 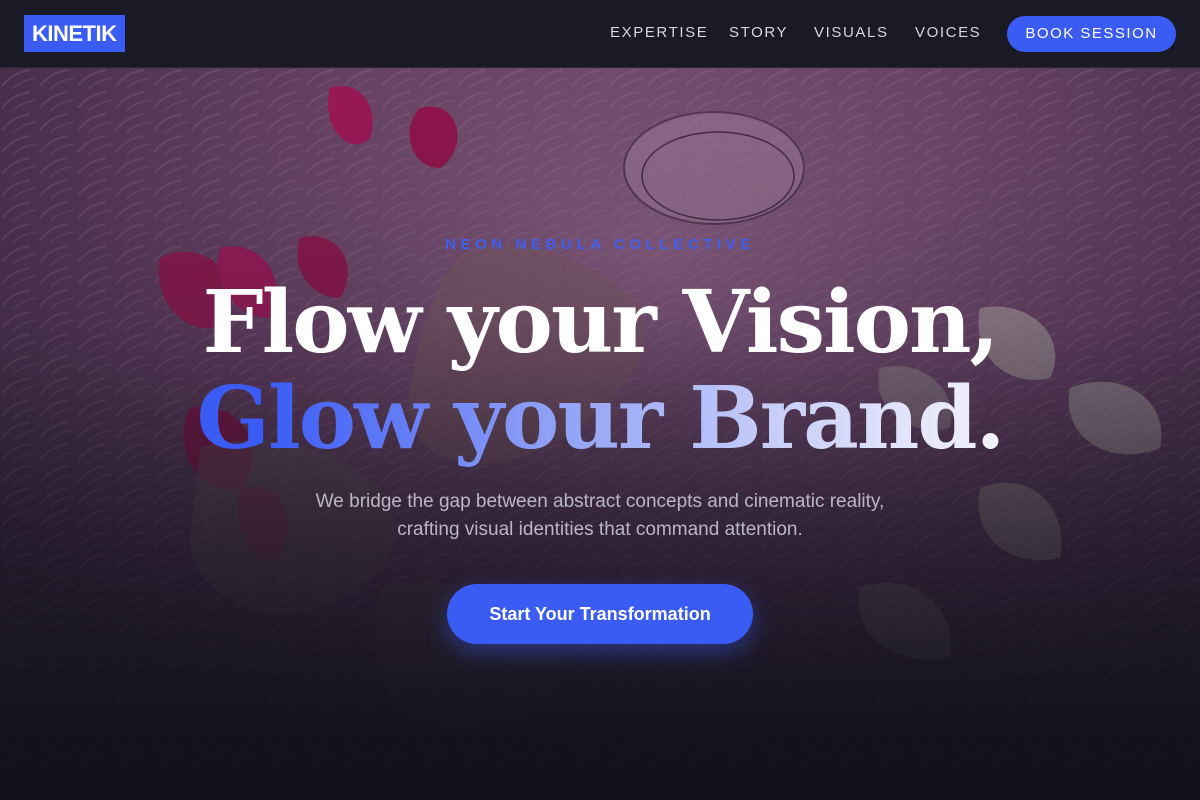 What do you see at coordinates (659, 32) in the screenshot?
I see `nav-link-expertise: EXPERTISE` at bounding box center [659, 32].